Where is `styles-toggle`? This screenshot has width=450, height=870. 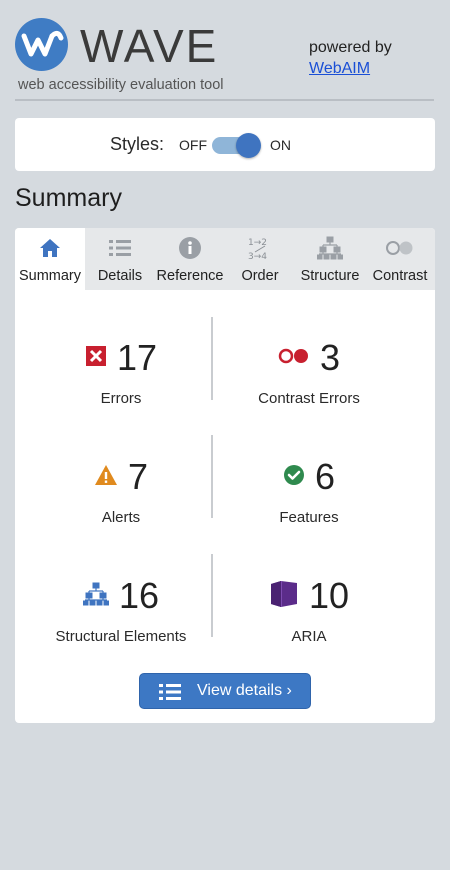 styles-toggle is located at coordinates (236, 145).